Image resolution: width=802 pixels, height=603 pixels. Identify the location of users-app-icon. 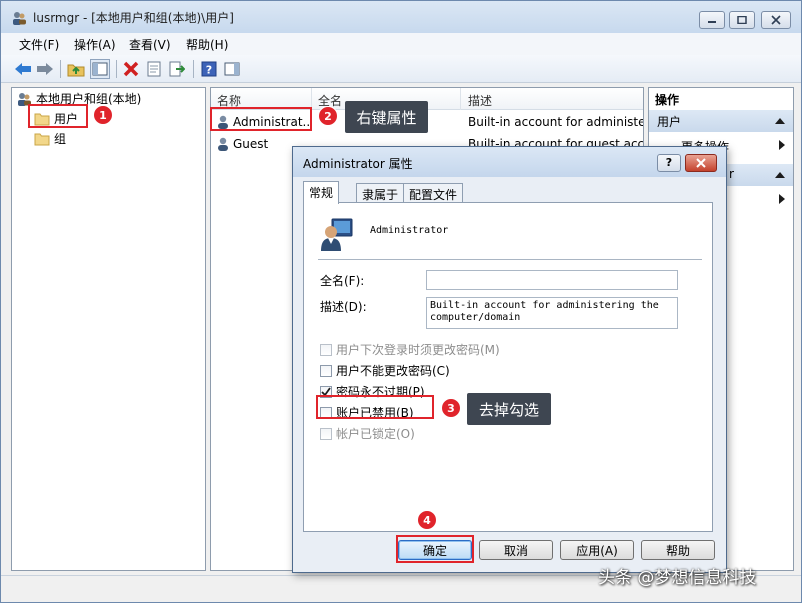
(19, 18).